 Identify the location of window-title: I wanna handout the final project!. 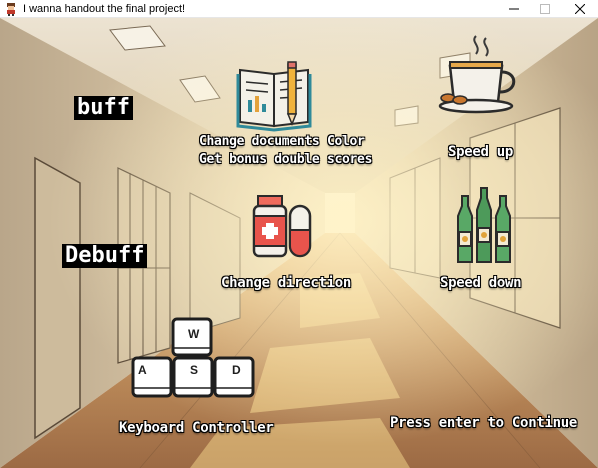
(104, 8).